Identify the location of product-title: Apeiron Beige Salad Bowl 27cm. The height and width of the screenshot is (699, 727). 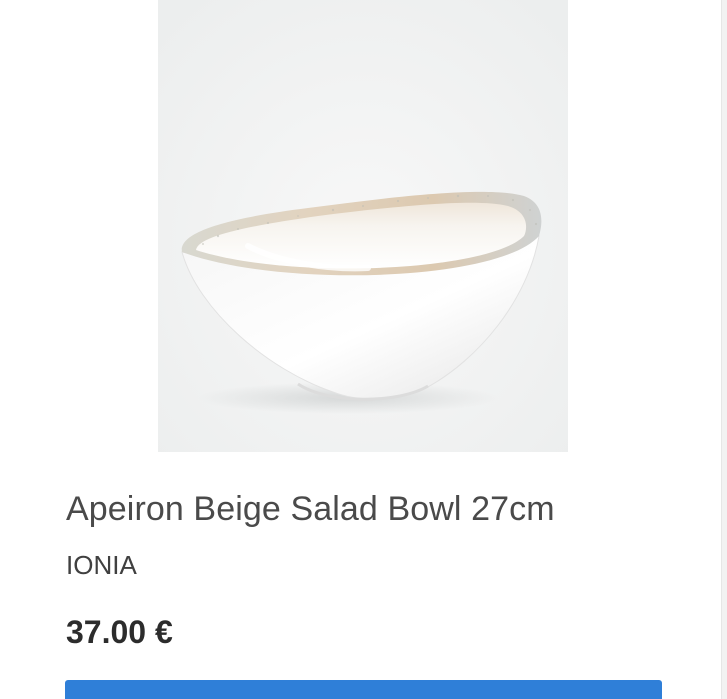
(310, 509).